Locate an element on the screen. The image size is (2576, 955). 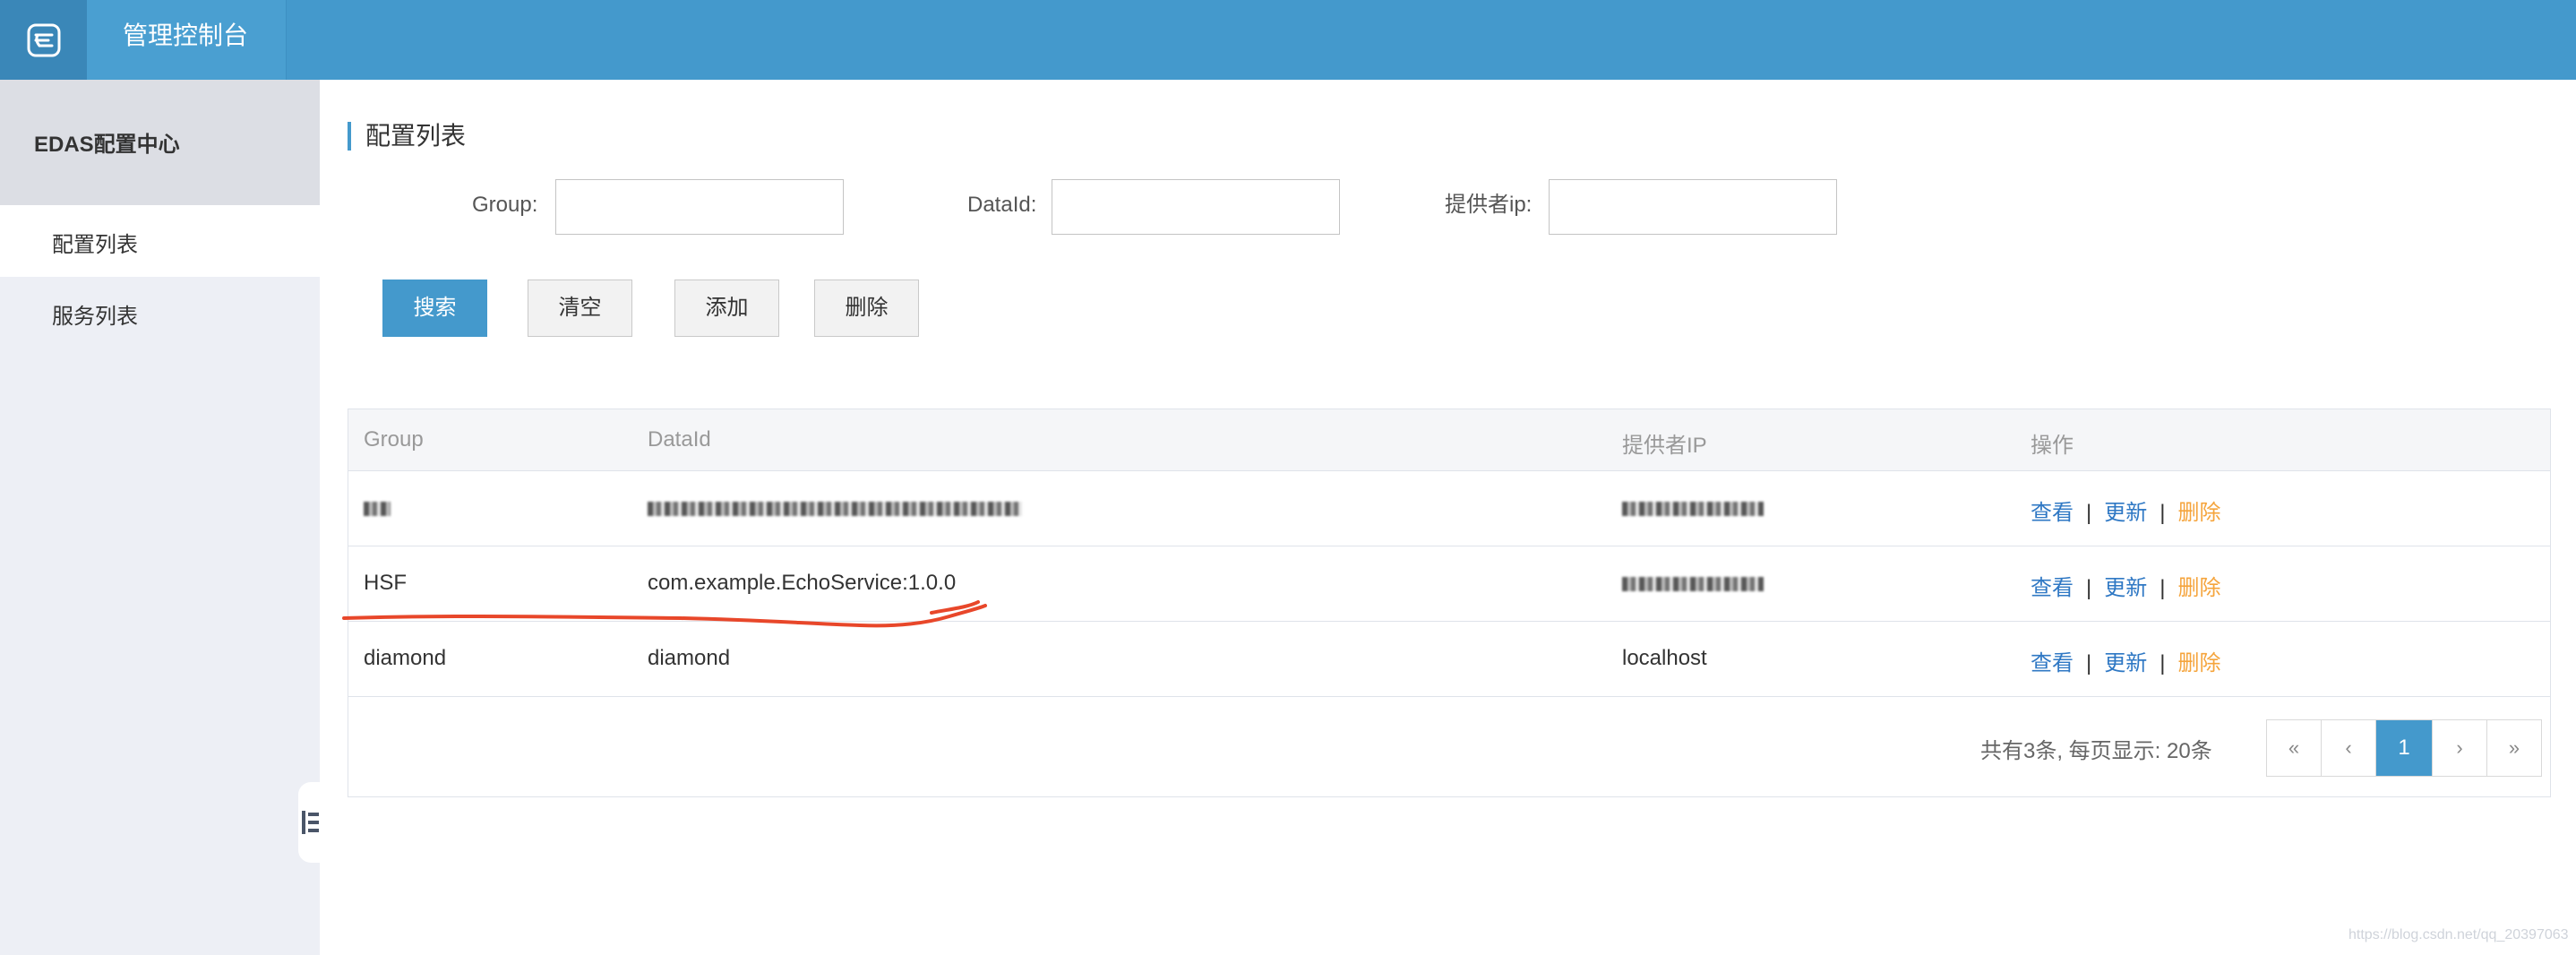
sidebar-item-config-list: 配置列表 is located at coordinates (160, 241).